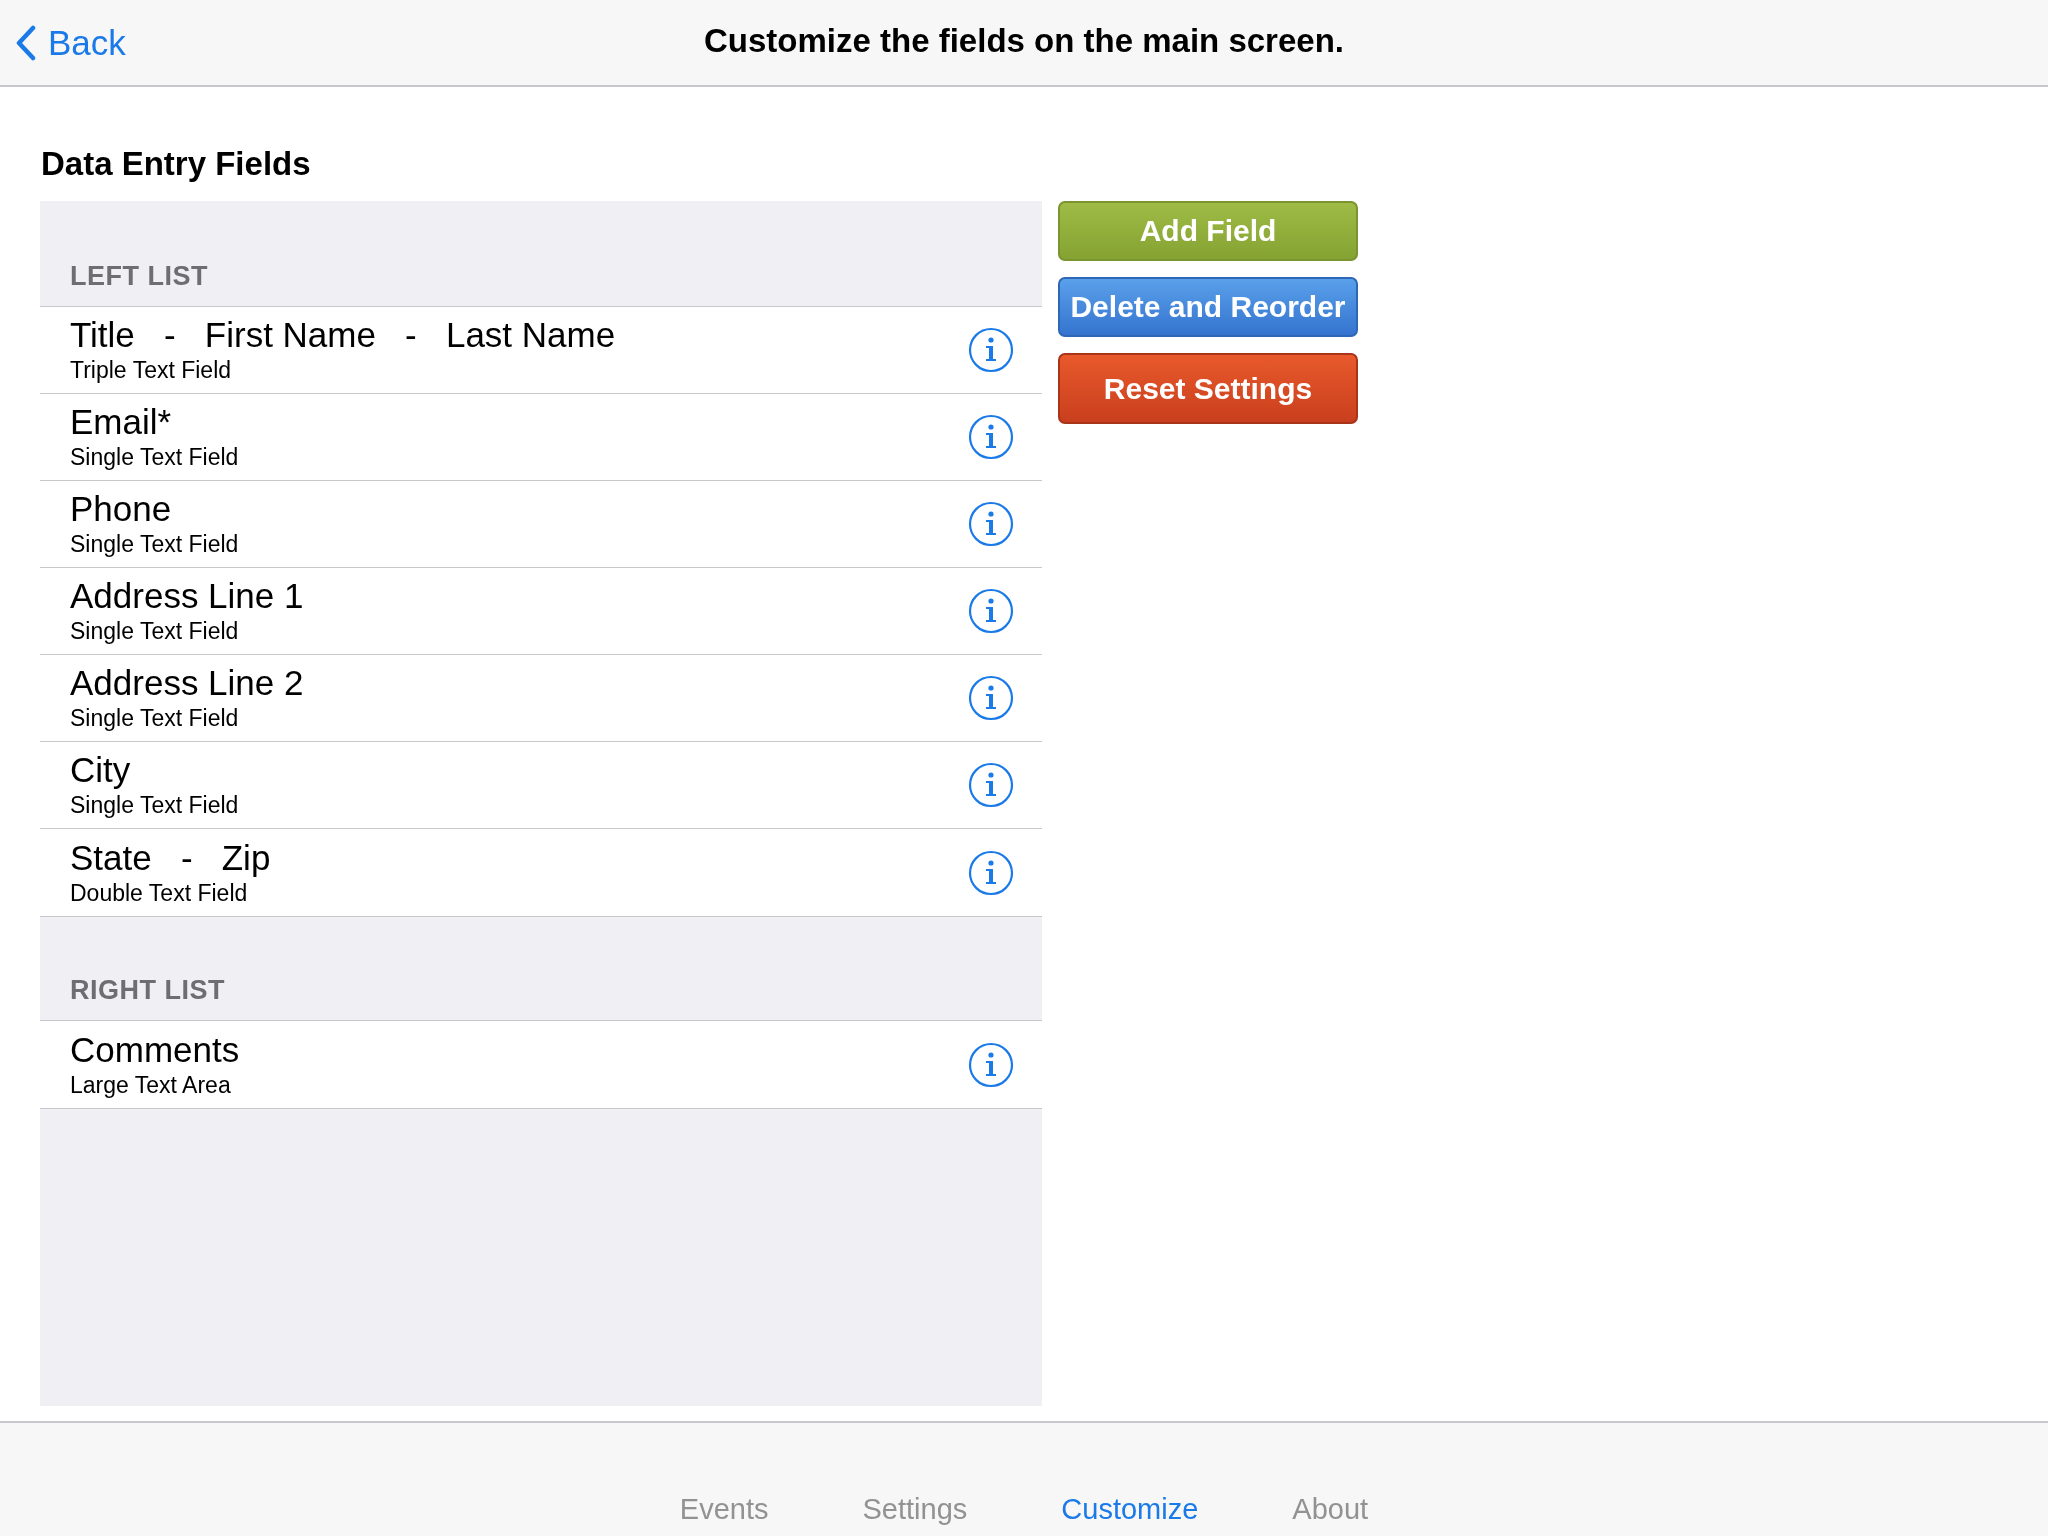 Image resolution: width=2048 pixels, height=1536 pixels. Describe the element at coordinates (151, 1085) in the screenshot. I see `field-type: Large Text Area` at that location.